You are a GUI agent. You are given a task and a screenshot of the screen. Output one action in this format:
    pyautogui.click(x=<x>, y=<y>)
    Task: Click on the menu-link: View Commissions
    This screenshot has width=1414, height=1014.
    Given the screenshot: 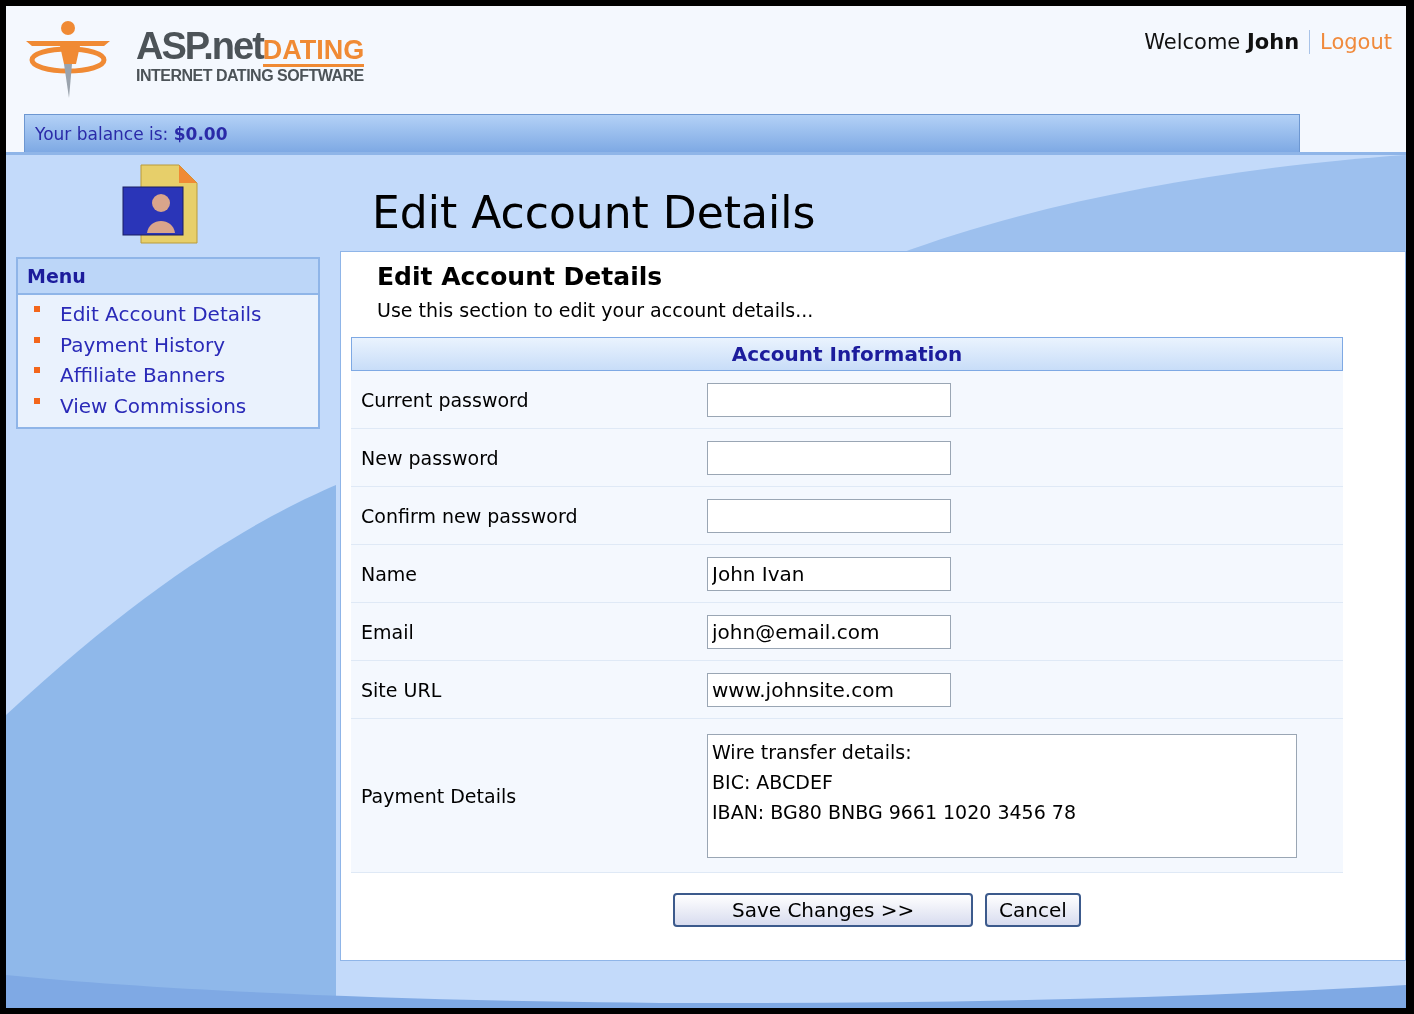 What is the action you would take?
    pyautogui.click(x=153, y=405)
    